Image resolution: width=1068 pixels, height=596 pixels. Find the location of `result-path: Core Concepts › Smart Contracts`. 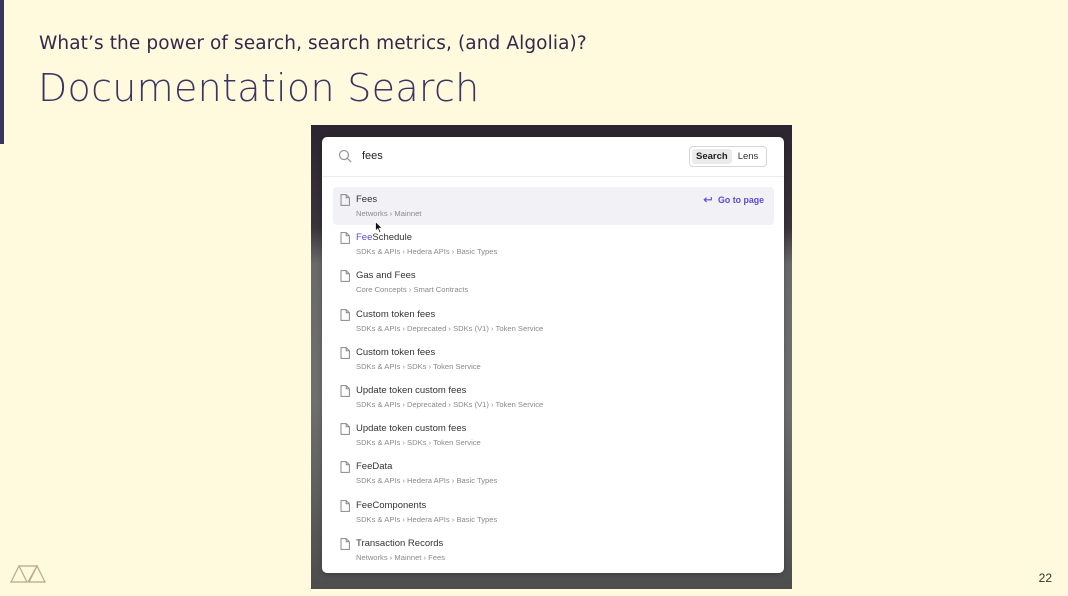

result-path: Core Concepts › Smart Contracts is located at coordinates (412, 290).